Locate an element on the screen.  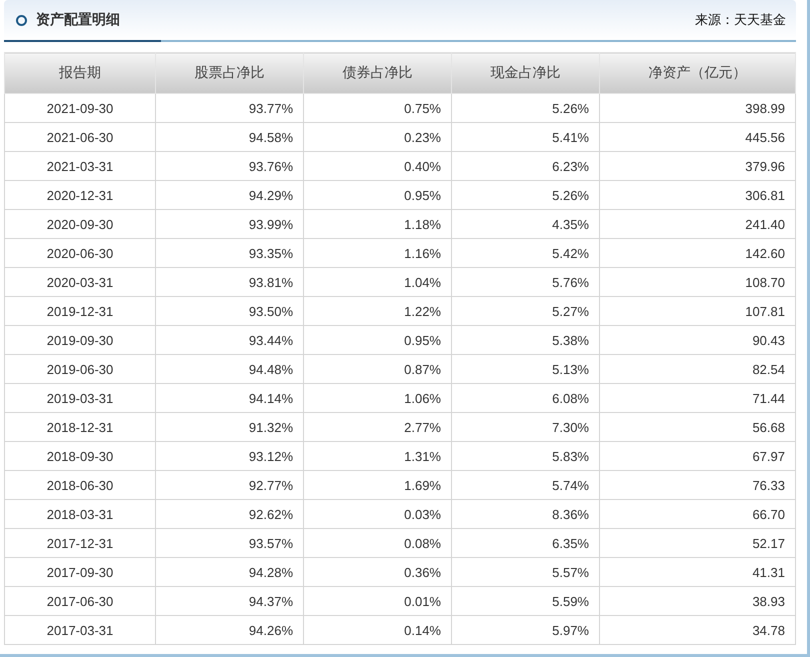
table-cell: 1.31% is located at coordinates (378, 456).